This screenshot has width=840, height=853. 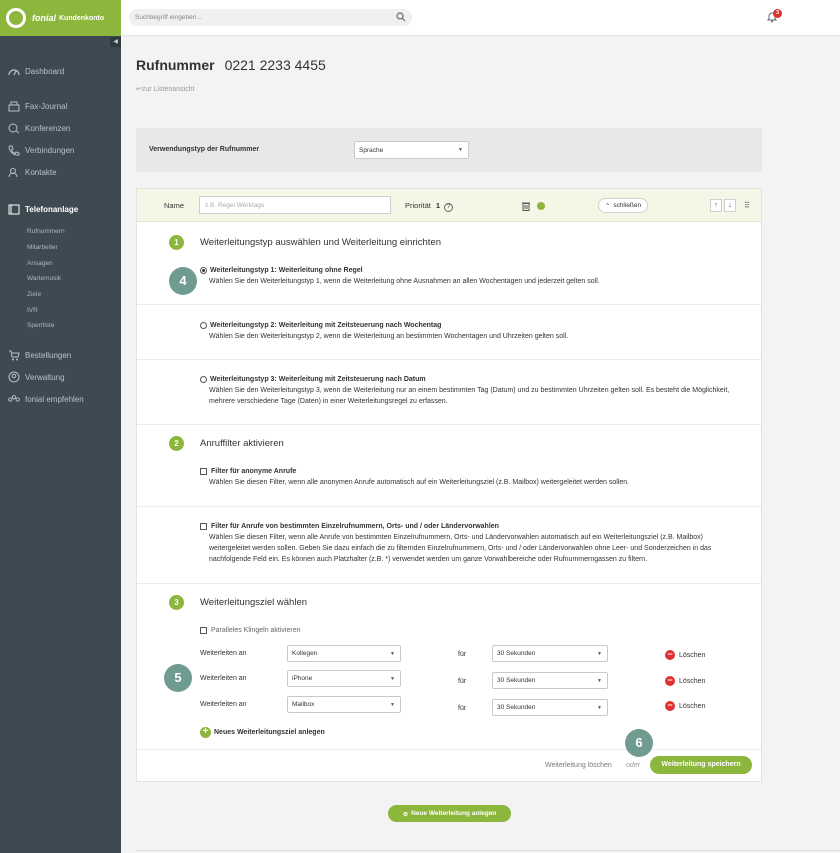 I want to click on nav-group-bottom: Bestellungen Verwaltung fonial empfehlen, so click(x=60, y=377).